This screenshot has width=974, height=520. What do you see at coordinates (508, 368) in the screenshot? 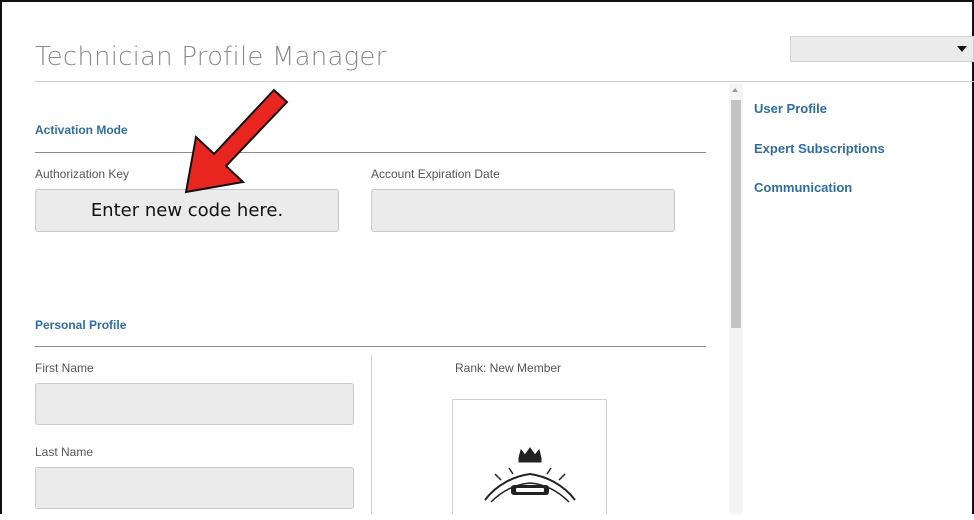
I see `rank-label: Rank: New Member` at bounding box center [508, 368].